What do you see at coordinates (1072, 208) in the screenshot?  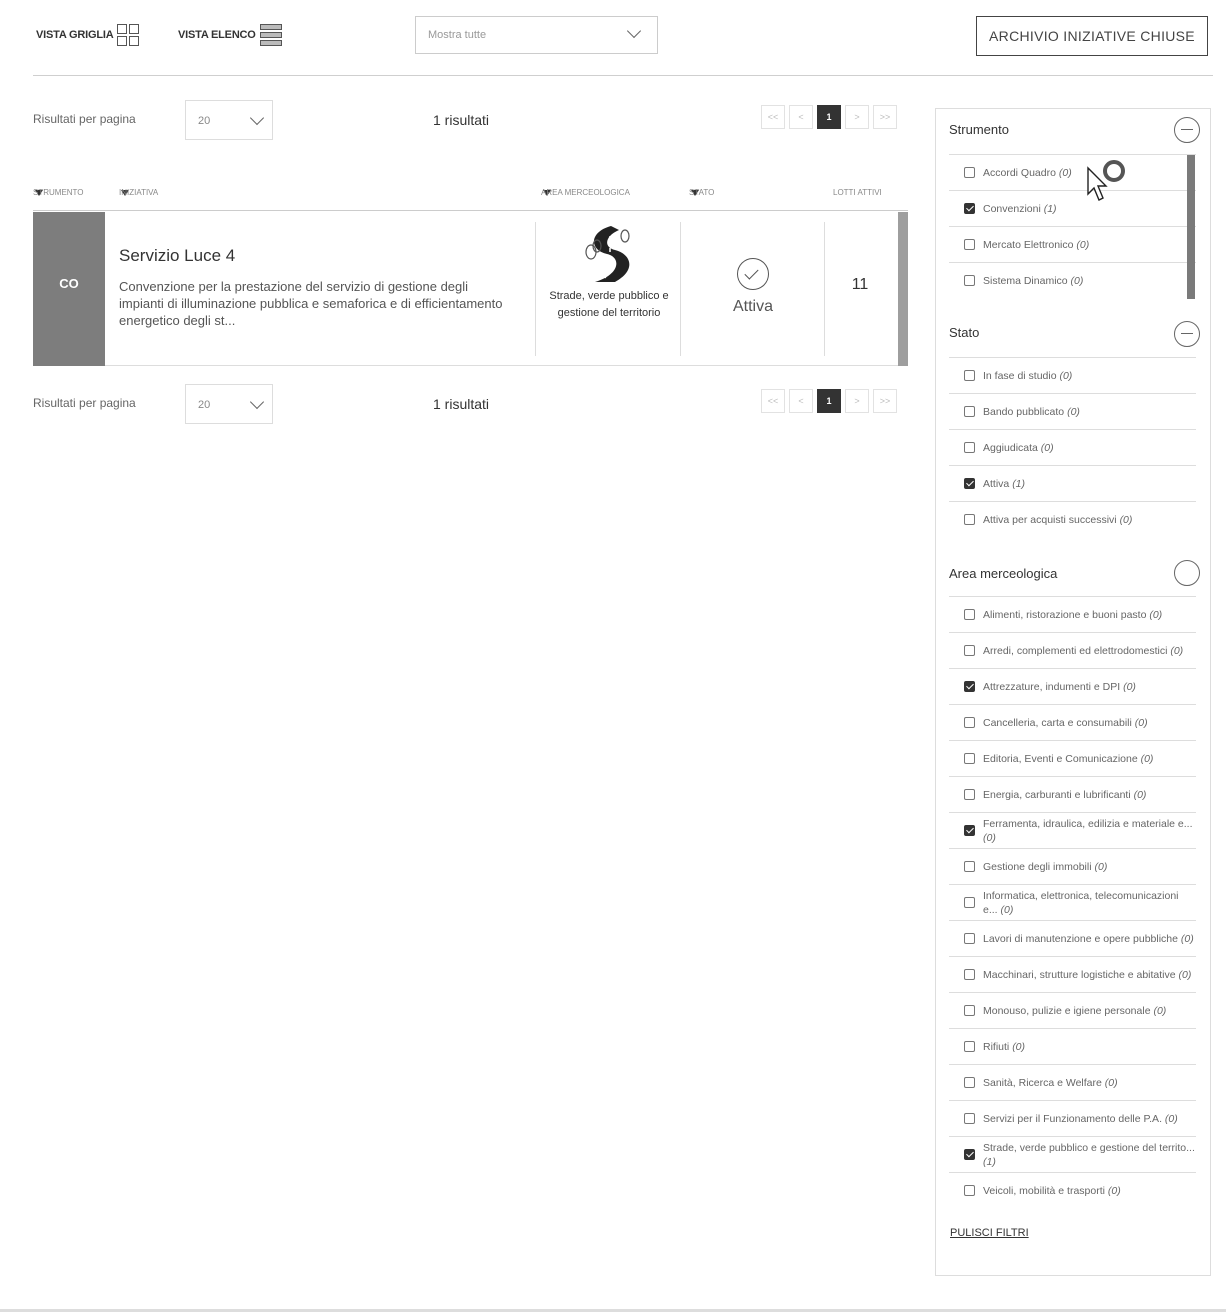 I see `filter-option: Convenzioni (1)` at bounding box center [1072, 208].